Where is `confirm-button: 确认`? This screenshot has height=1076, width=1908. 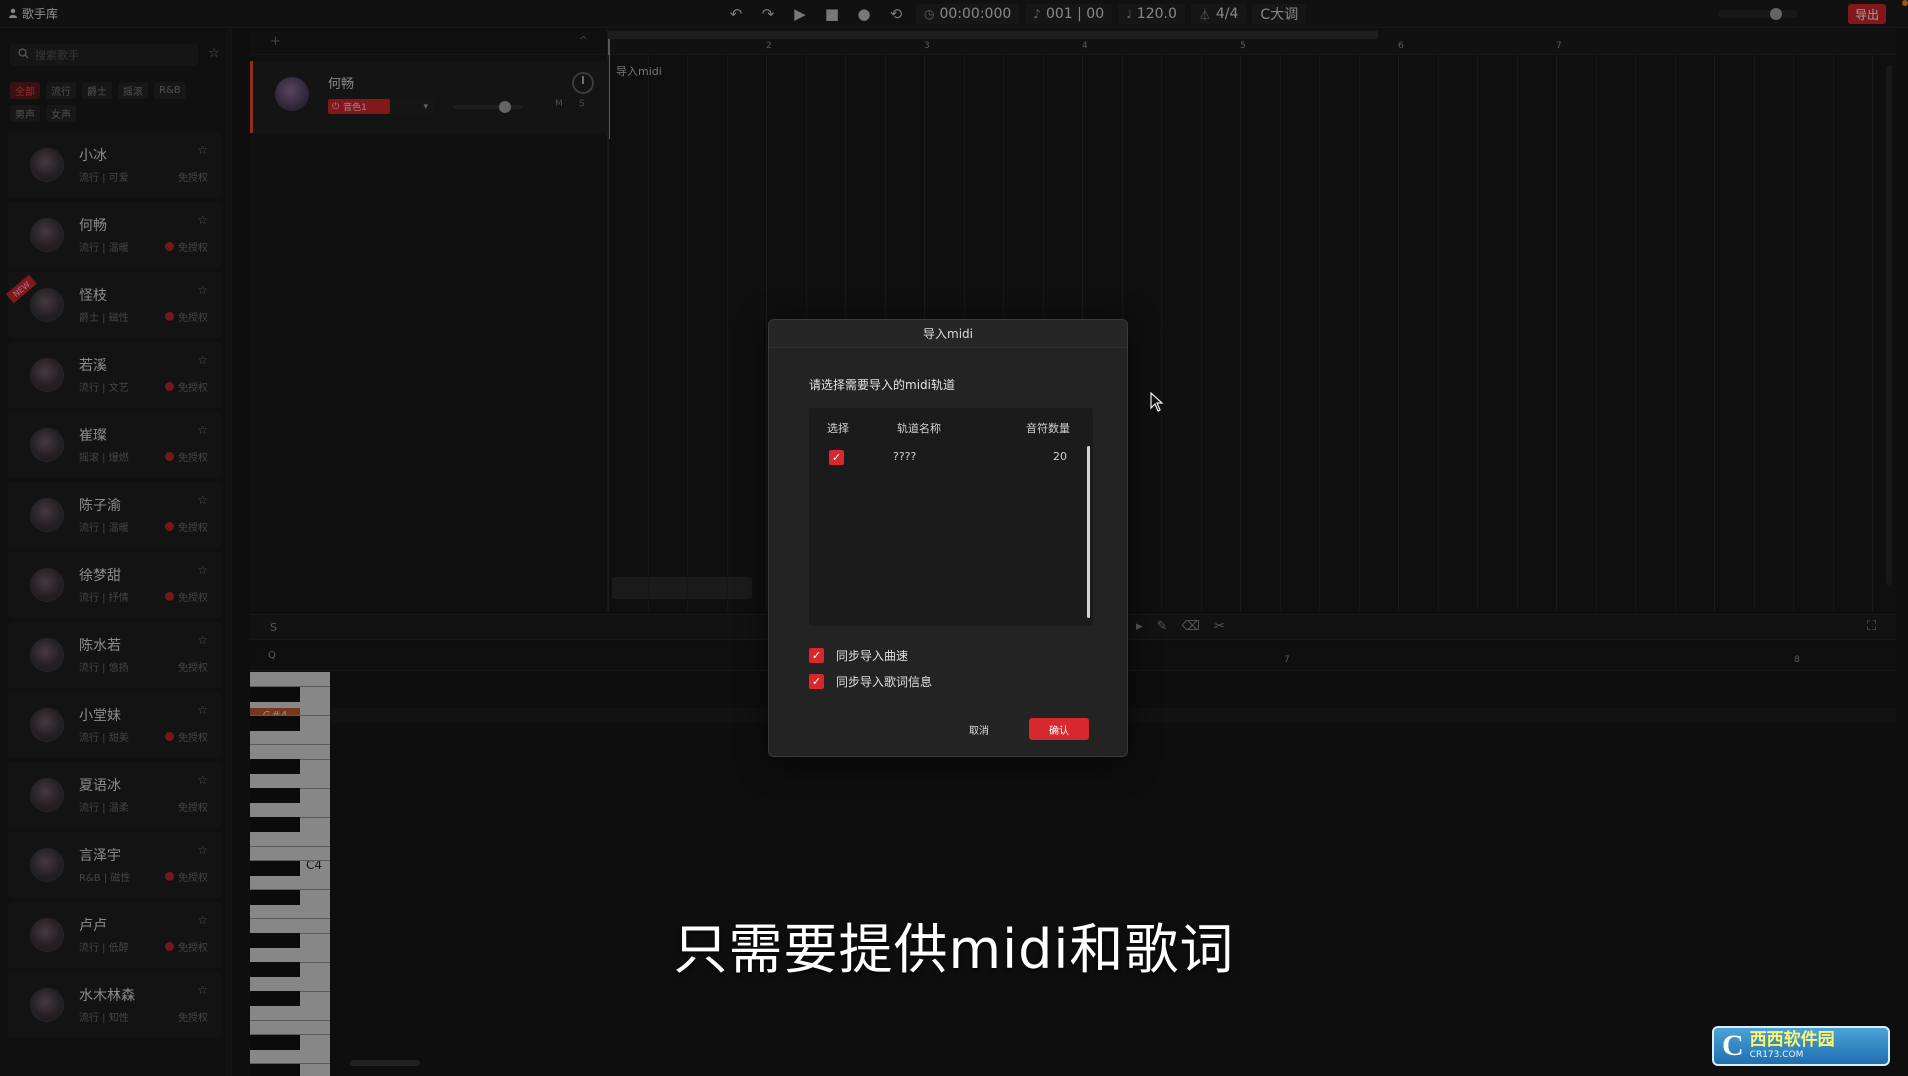
confirm-button: 确认 is located at coordinates (1059, 729).